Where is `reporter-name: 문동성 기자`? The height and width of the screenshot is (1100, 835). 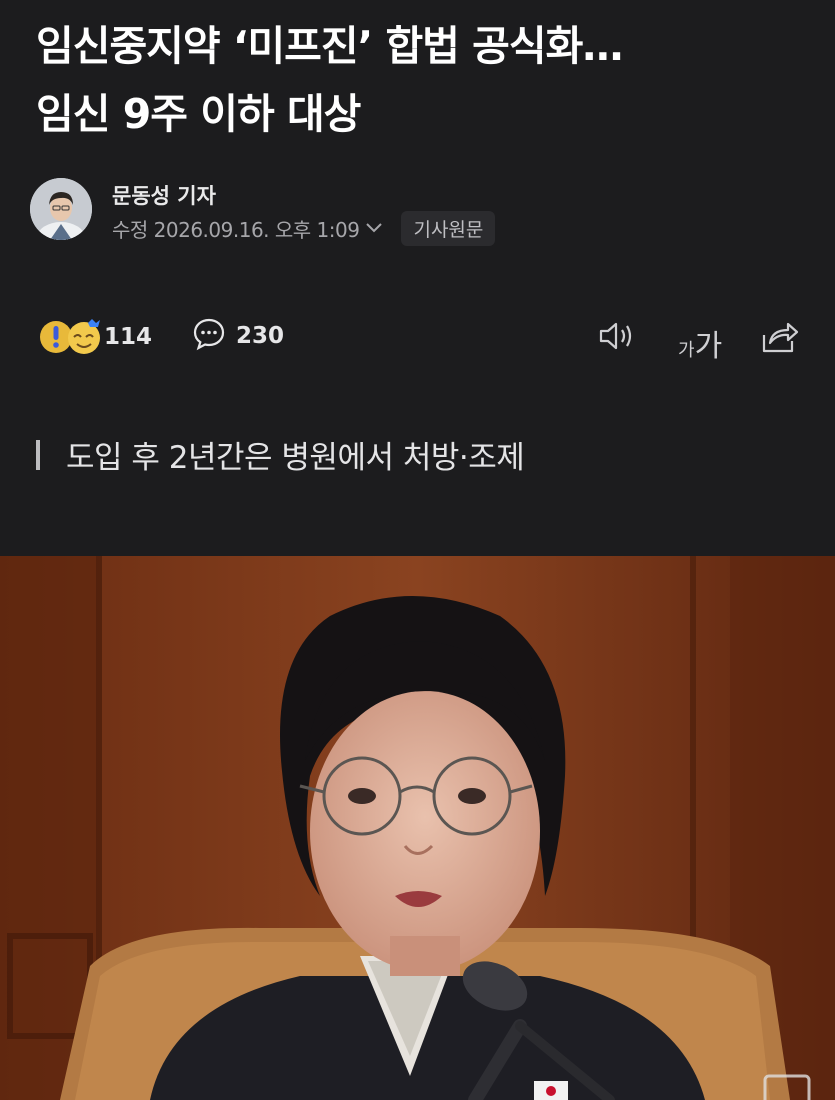 reporter-name: 문동성 기자 is located at coordinates (164, 195).